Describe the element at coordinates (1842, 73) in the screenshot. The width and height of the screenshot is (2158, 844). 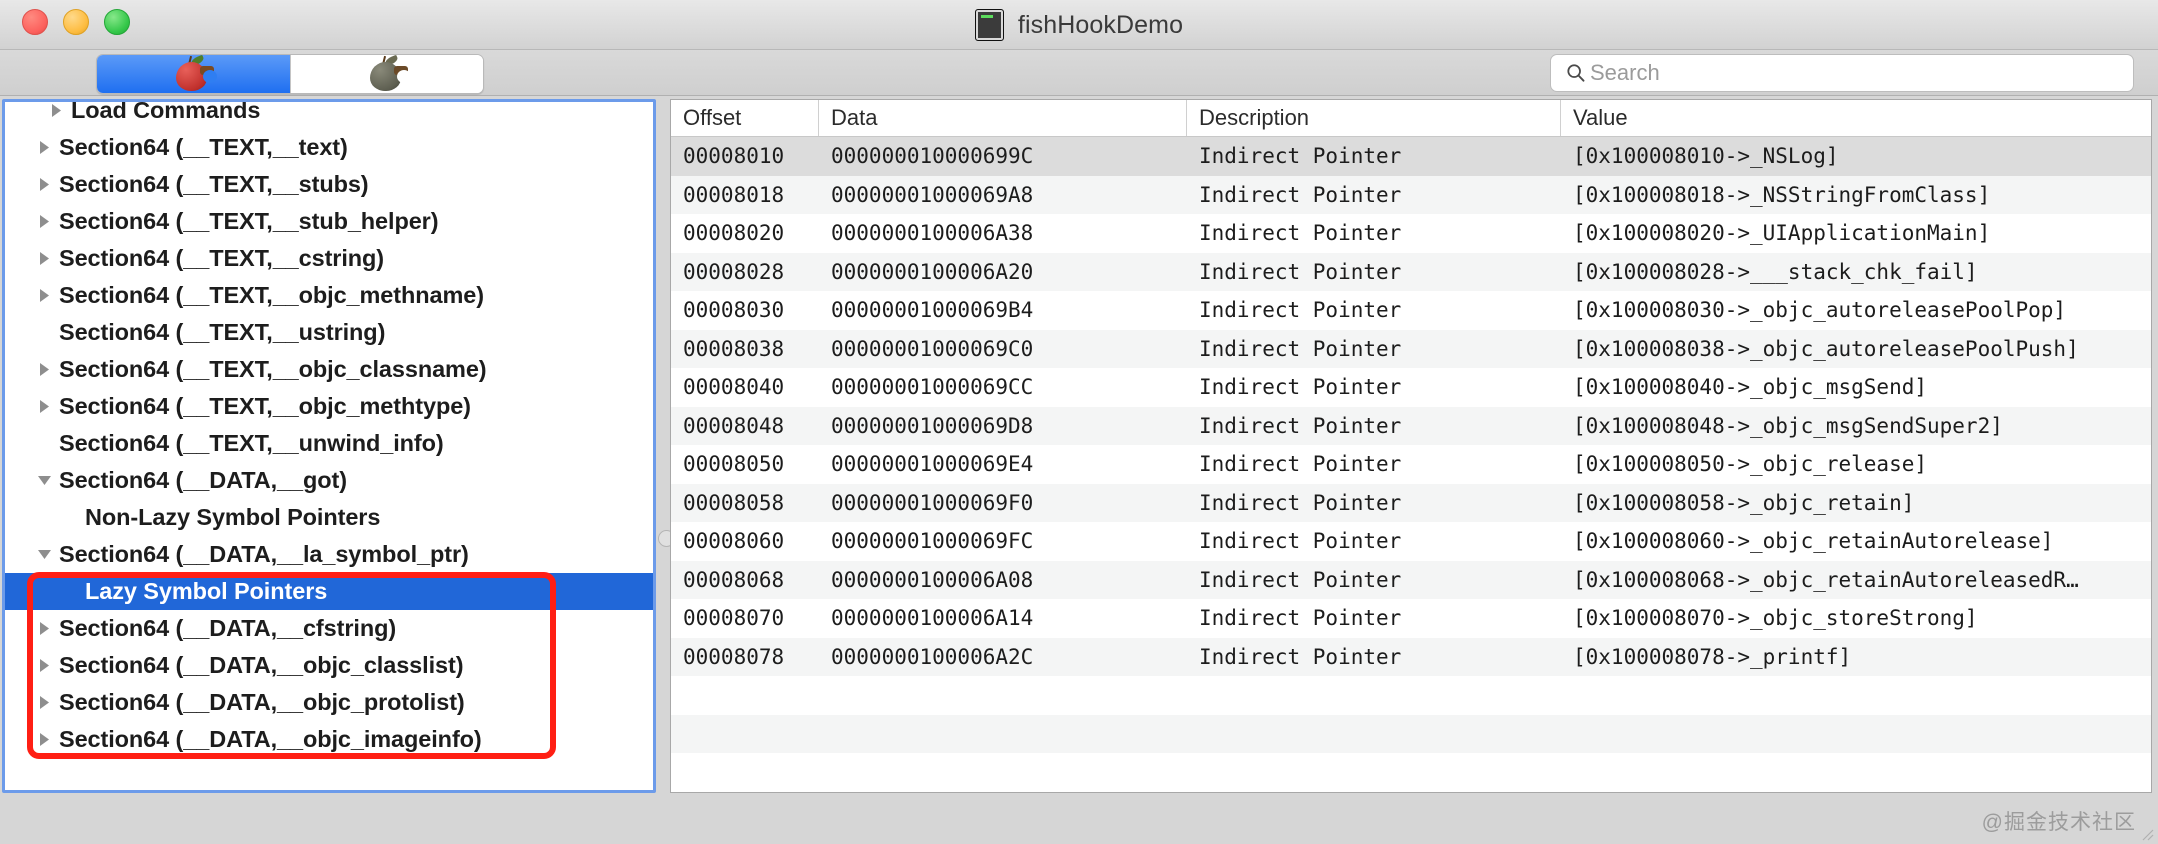
I see `search-field: Search` at that location.